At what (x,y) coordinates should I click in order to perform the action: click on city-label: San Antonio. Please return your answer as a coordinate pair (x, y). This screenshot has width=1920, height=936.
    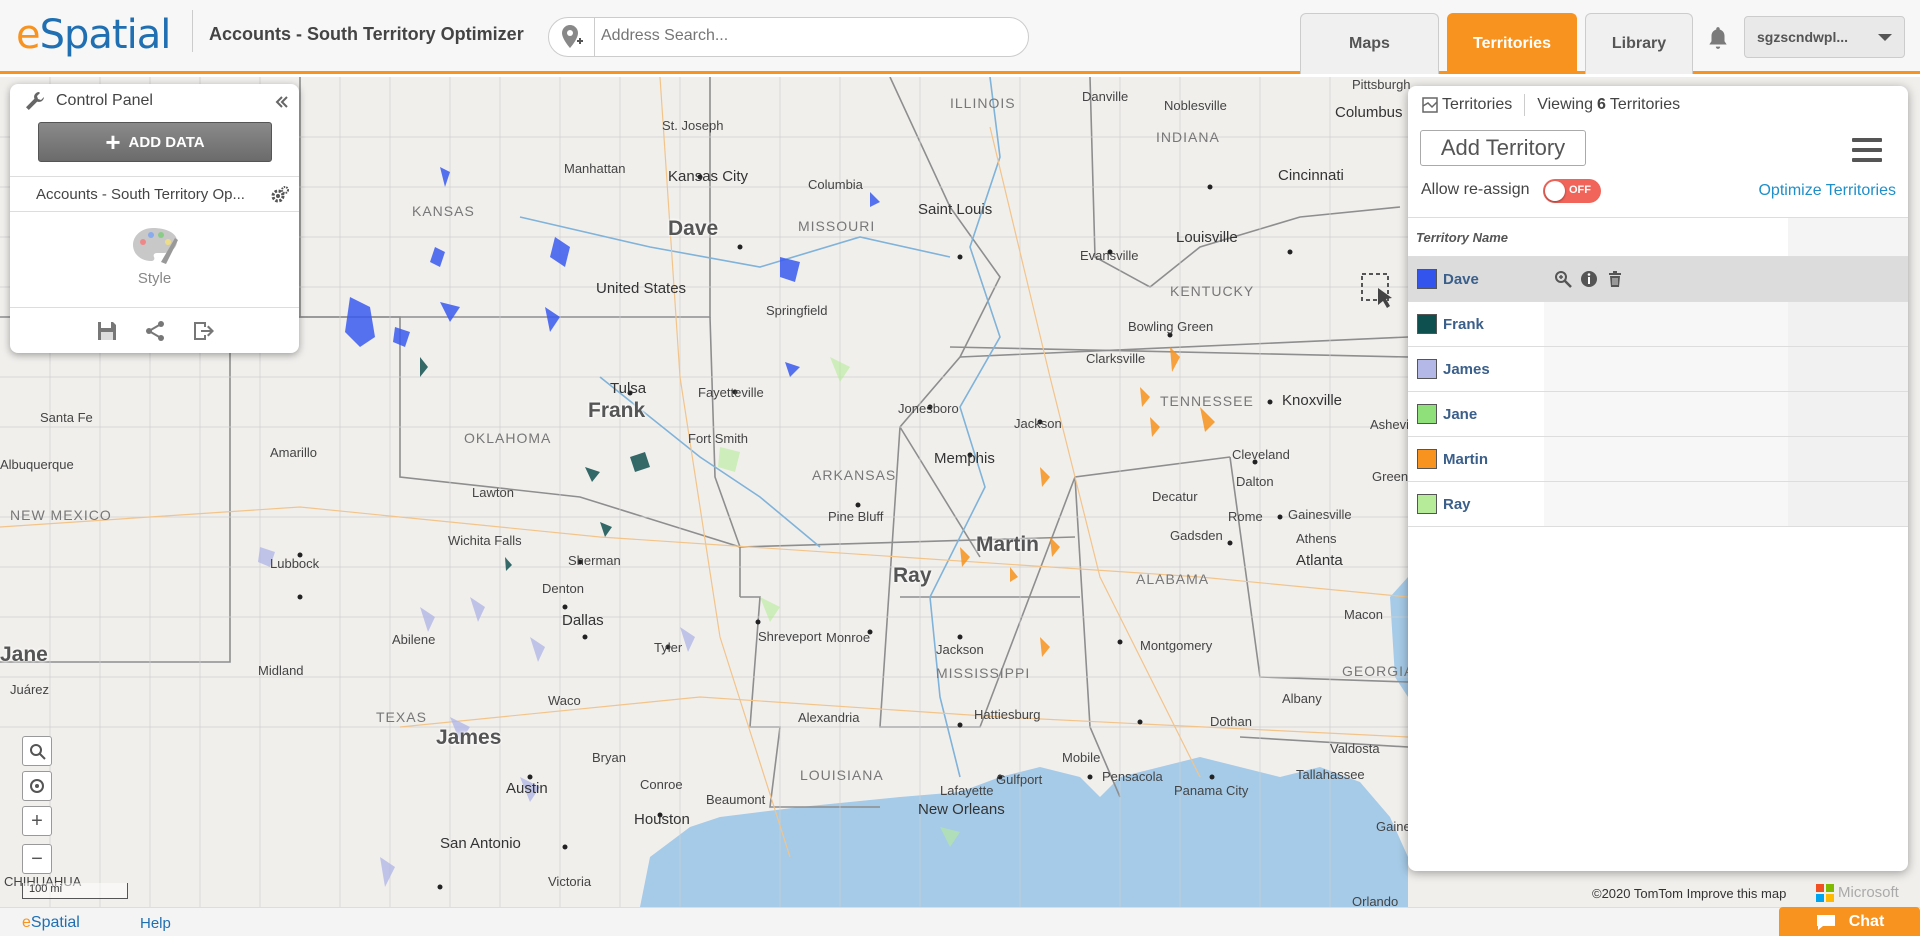
    Looking at the image, I should click on (480, 843).